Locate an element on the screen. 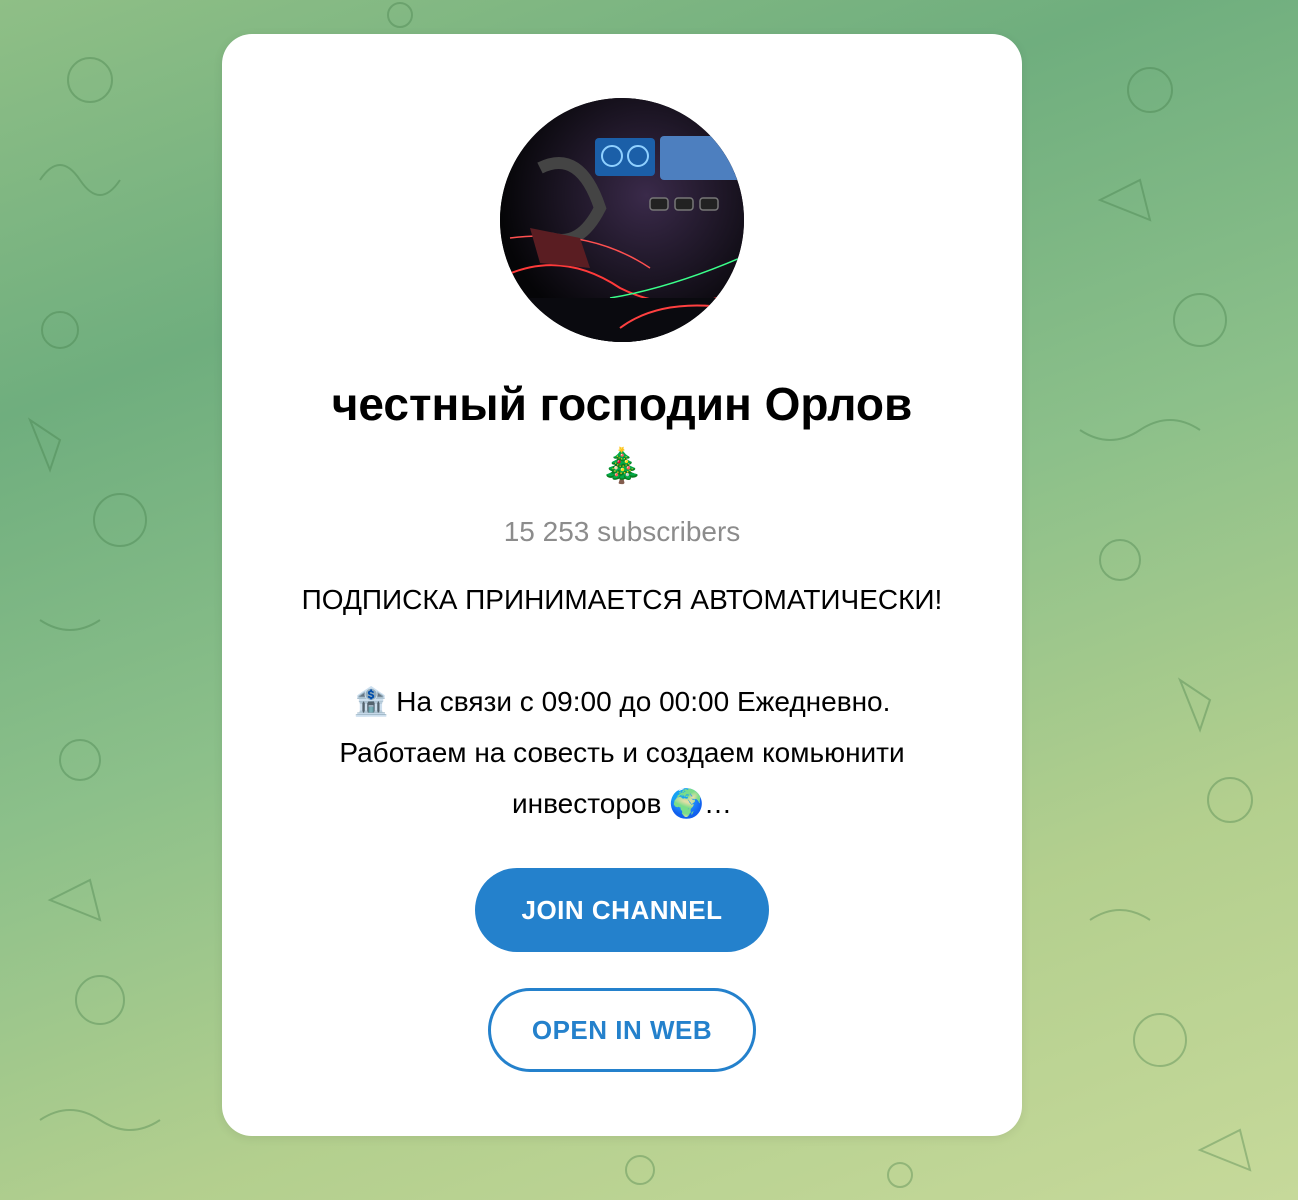 The image size is (1298, 1200). description-line: Работаем на совесть и создаем комьюнити is located at coordinates (622, 752).